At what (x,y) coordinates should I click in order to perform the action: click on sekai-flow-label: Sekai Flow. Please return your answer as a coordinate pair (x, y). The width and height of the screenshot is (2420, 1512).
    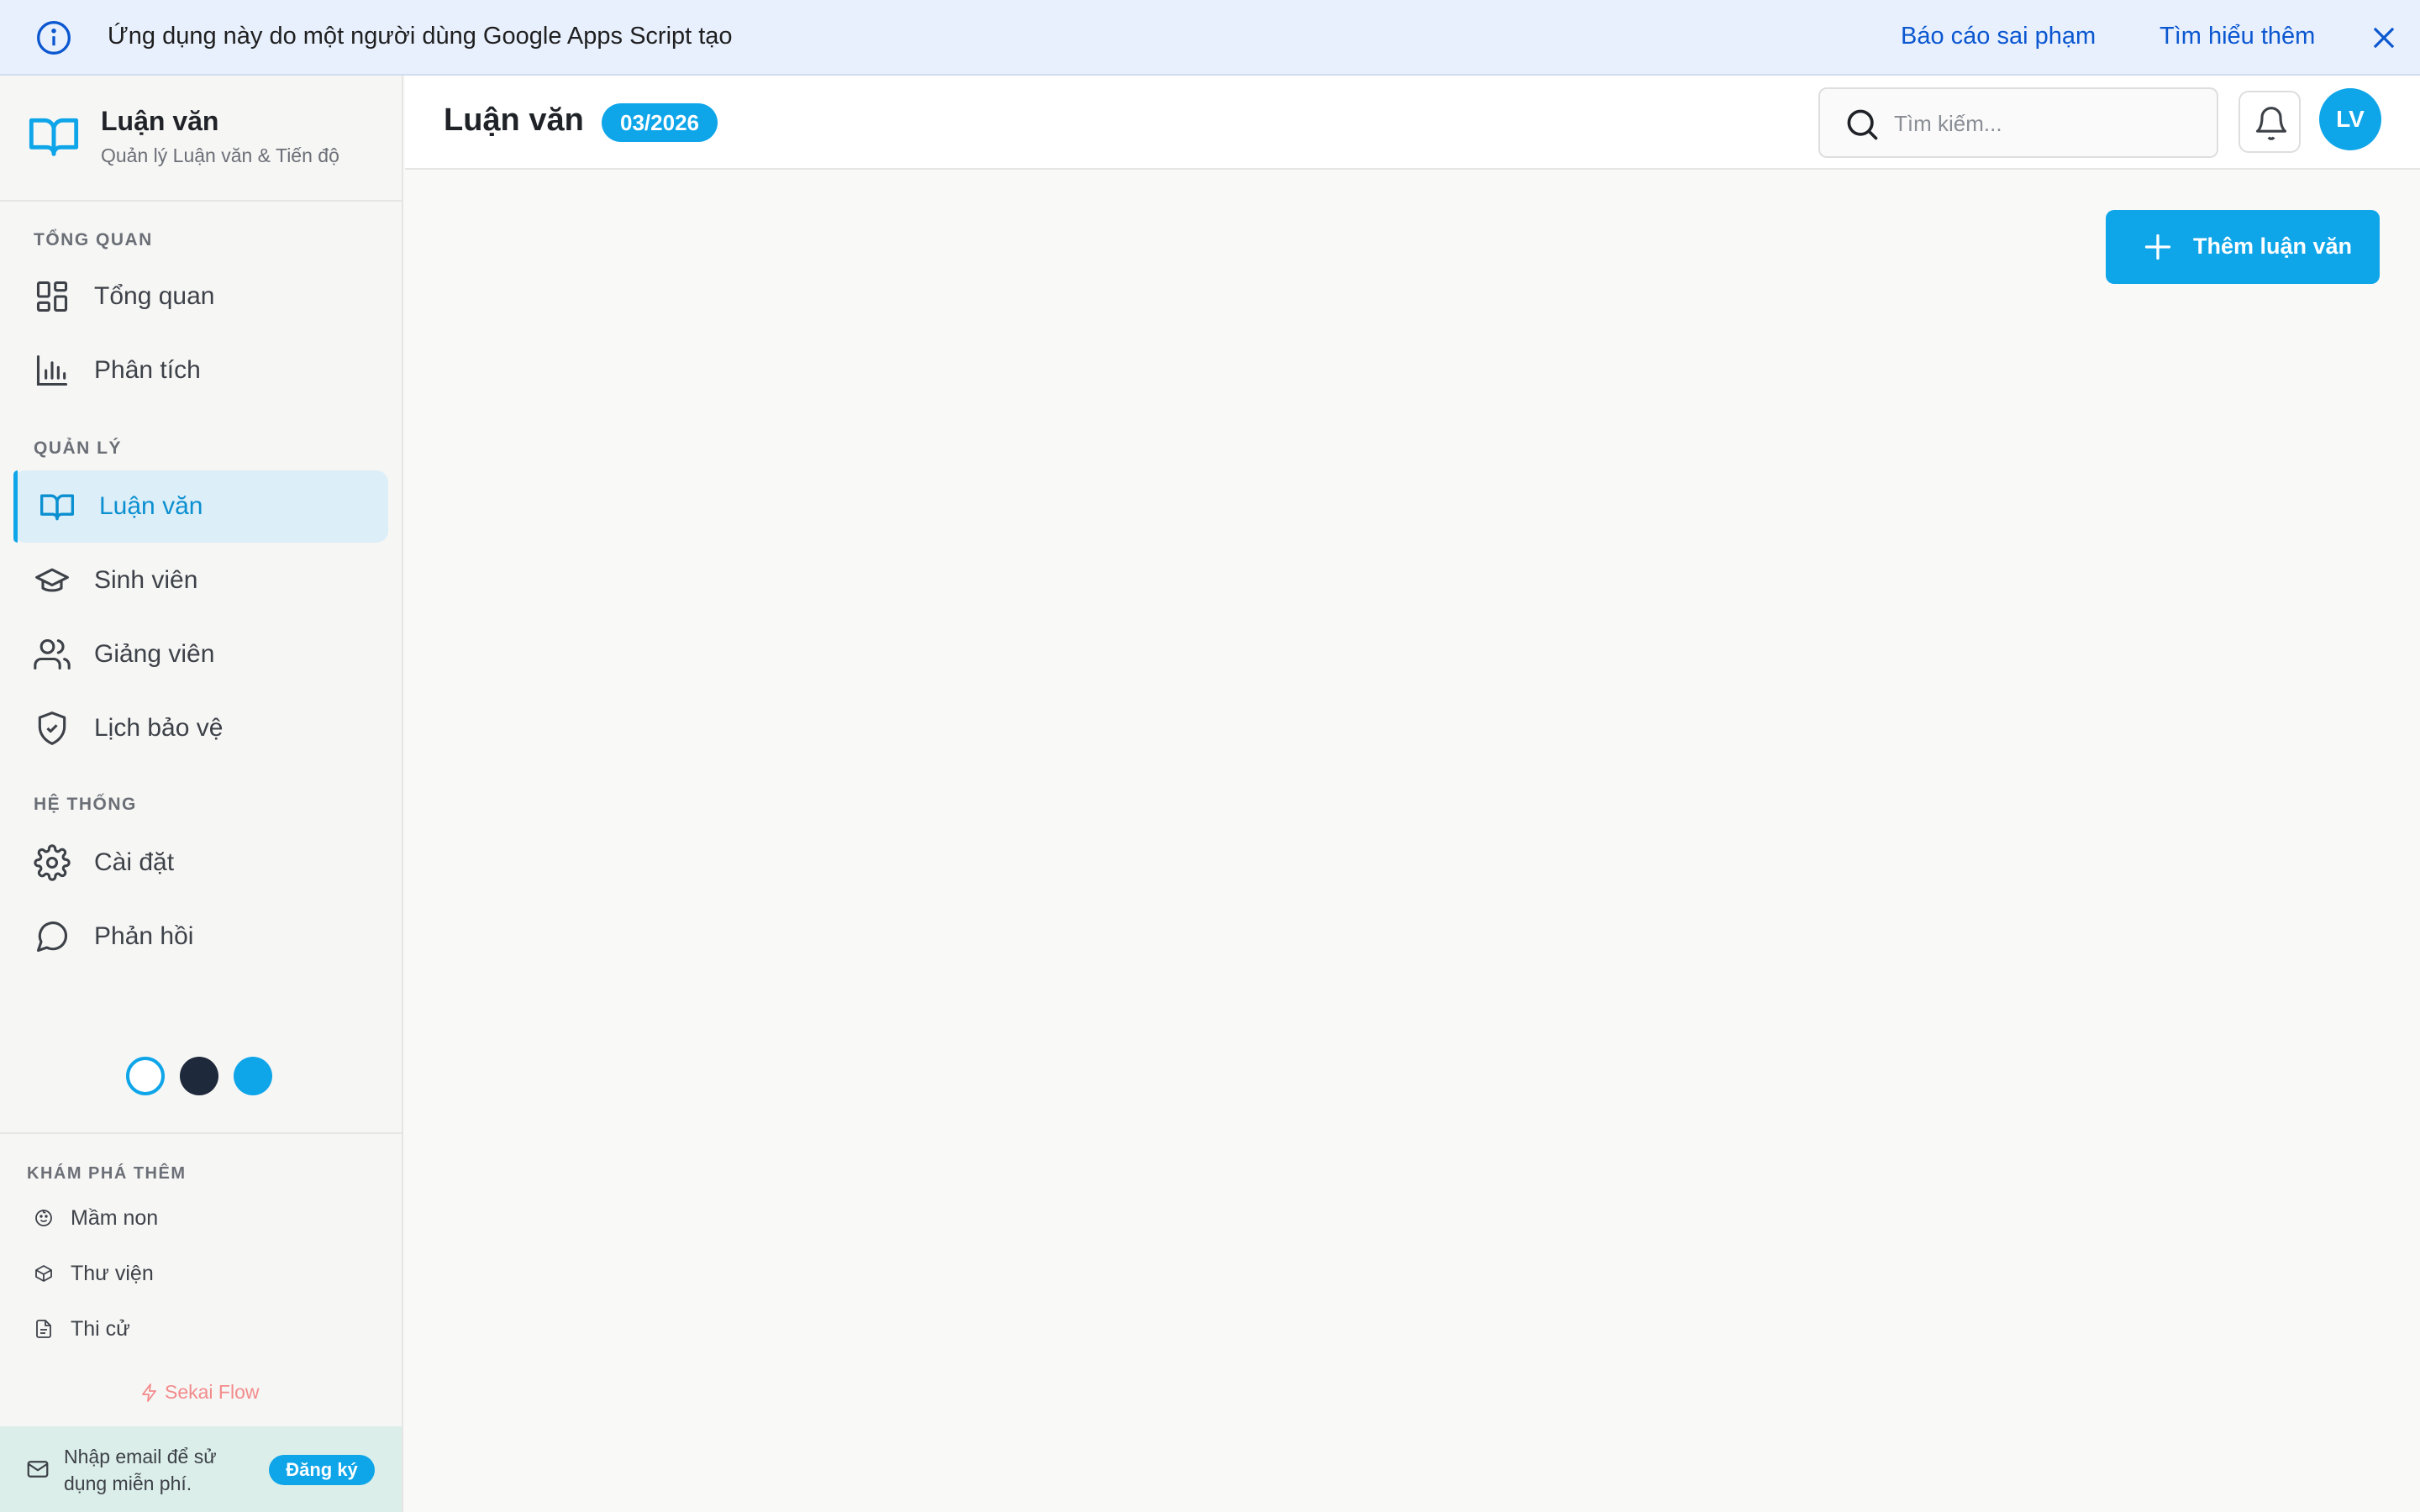
    Looking at the image, I should click on (212, 1392).